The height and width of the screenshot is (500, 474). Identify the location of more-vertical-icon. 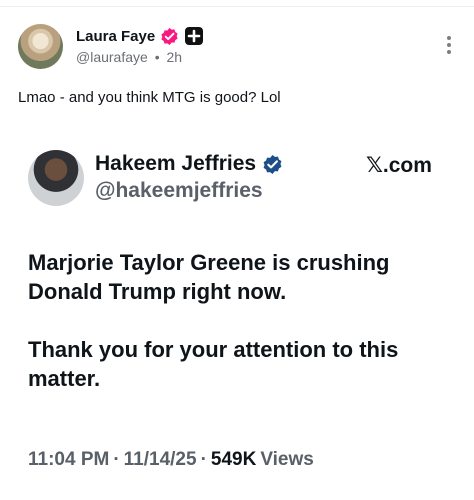
(449, 47).